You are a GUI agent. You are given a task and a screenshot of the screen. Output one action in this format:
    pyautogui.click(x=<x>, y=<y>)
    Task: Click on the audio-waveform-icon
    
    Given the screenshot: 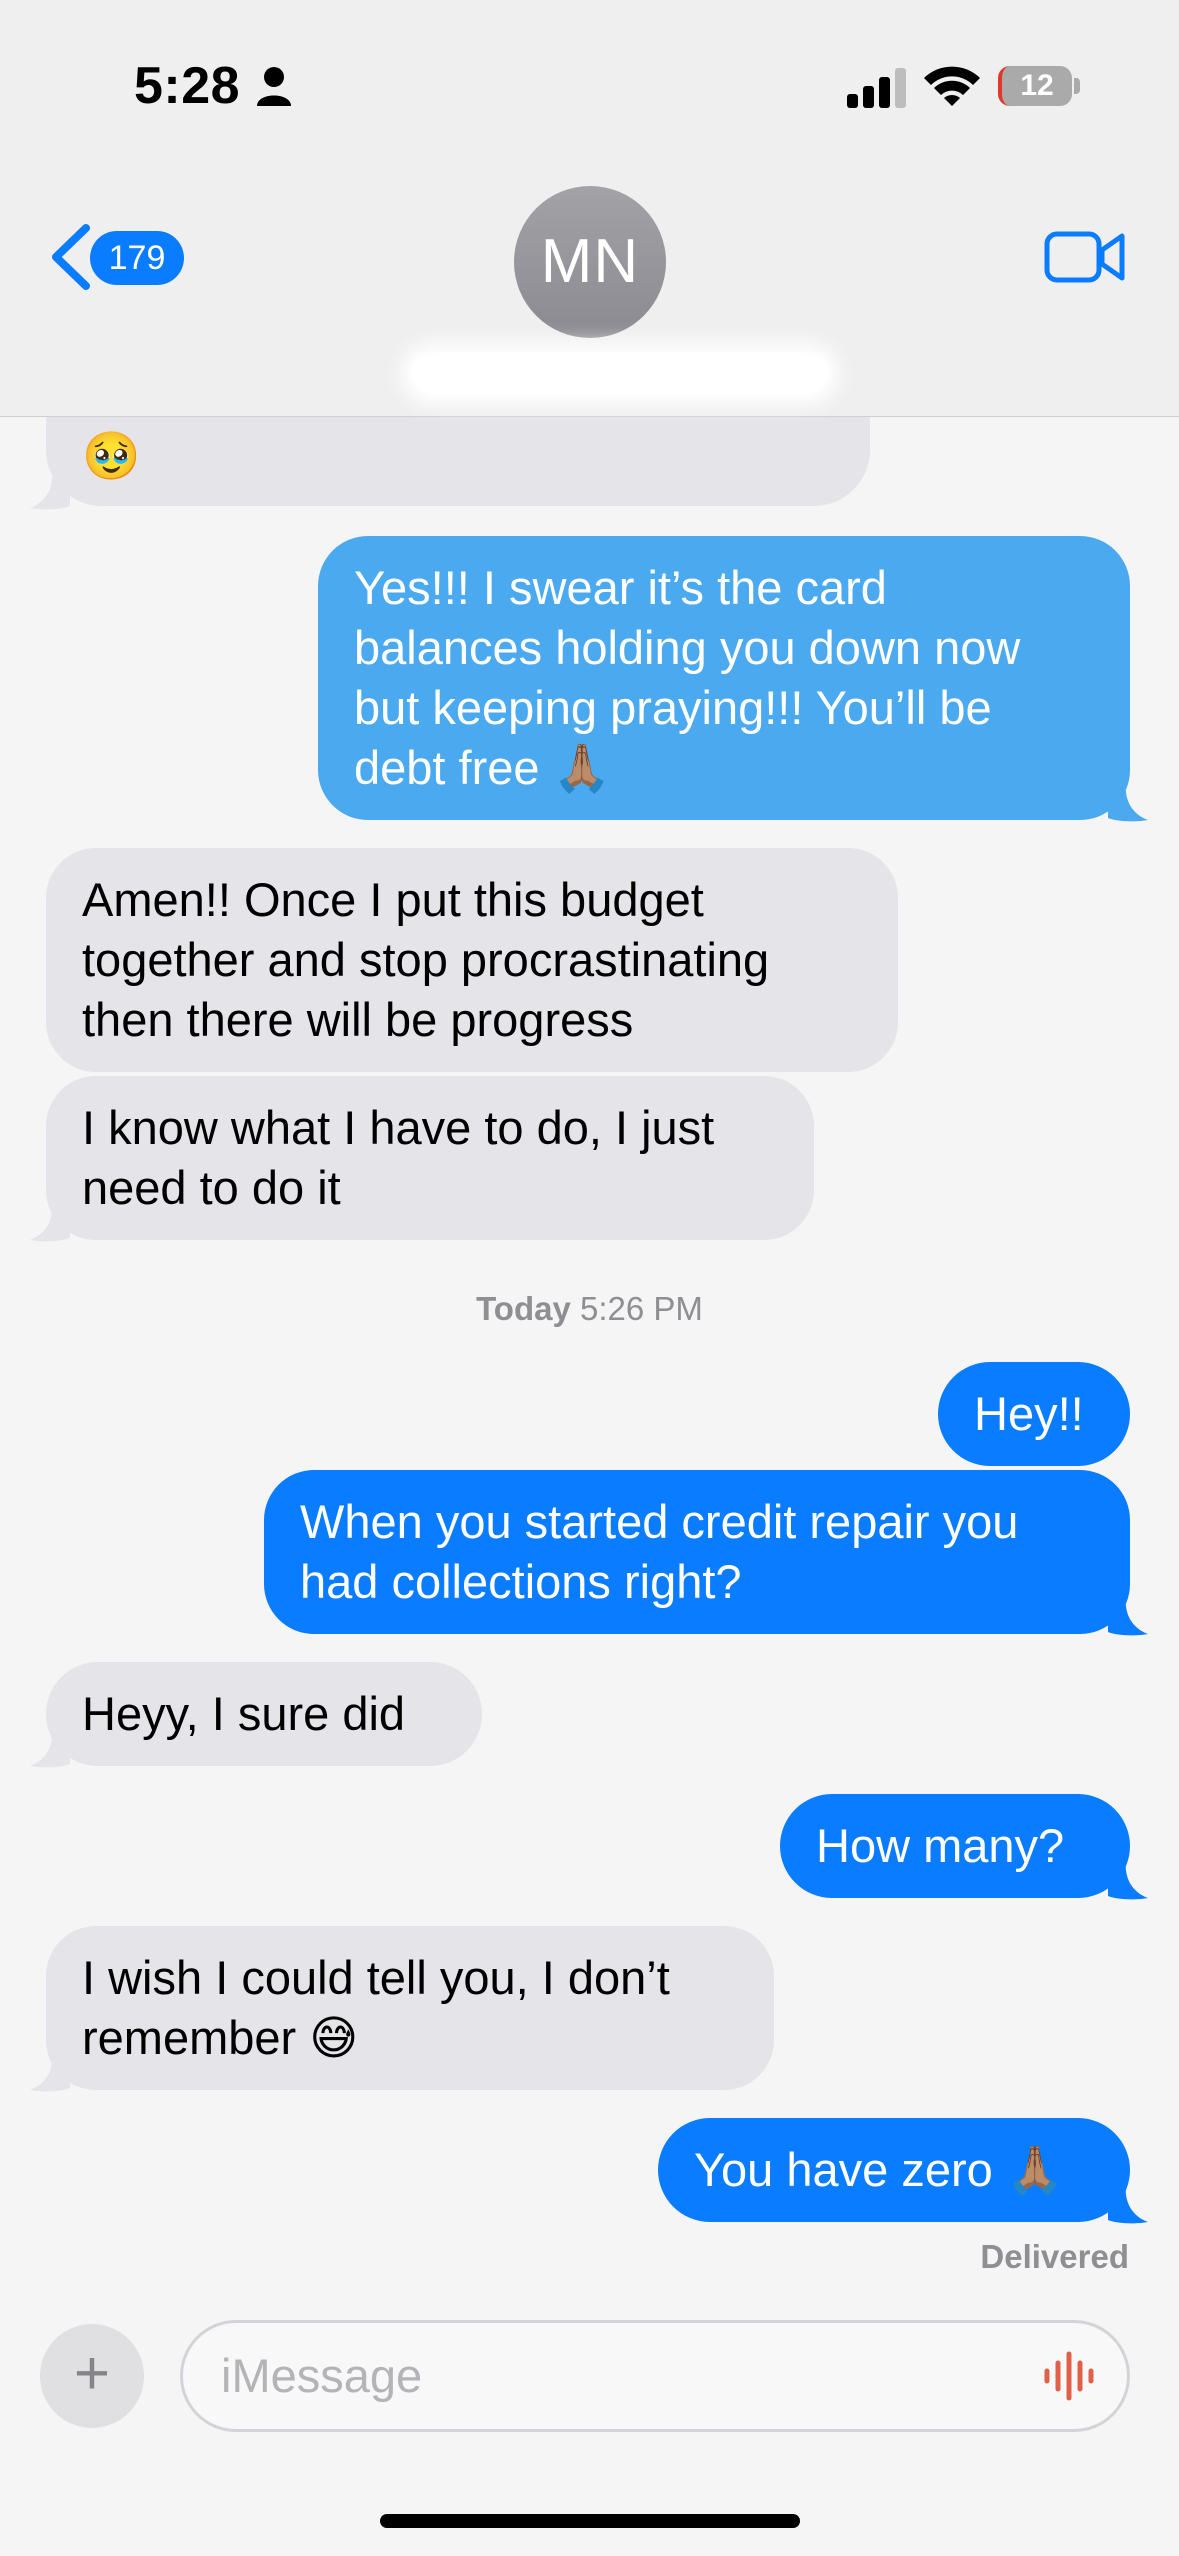 What is the action you would take?
    pyautogui.click(x=1069, y=2376)
    